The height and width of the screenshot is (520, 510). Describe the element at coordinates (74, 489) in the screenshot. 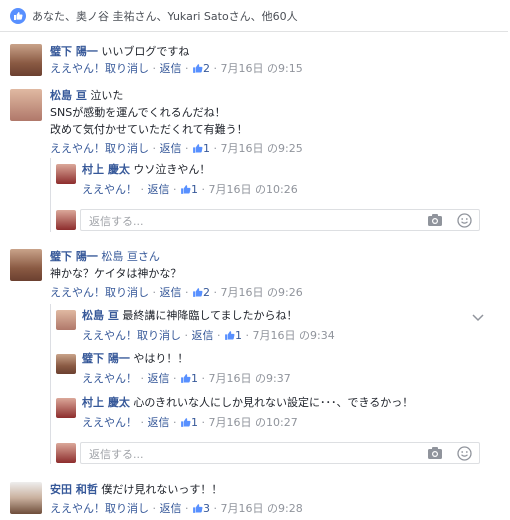

I see `comment-author: 安田 和哲` at that location.